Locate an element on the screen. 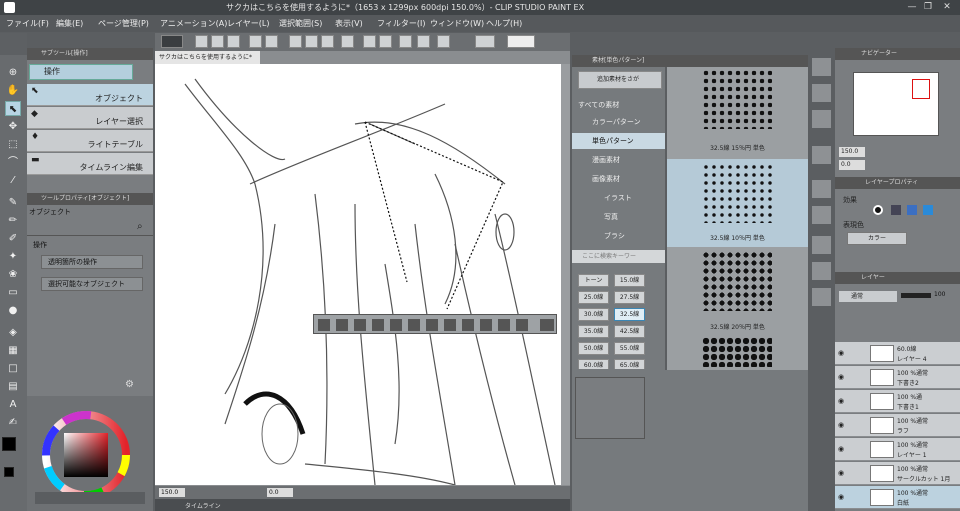 The image size is (960, 511). selection-tool-icon: ⬚ is located at coordinates (13, 144).